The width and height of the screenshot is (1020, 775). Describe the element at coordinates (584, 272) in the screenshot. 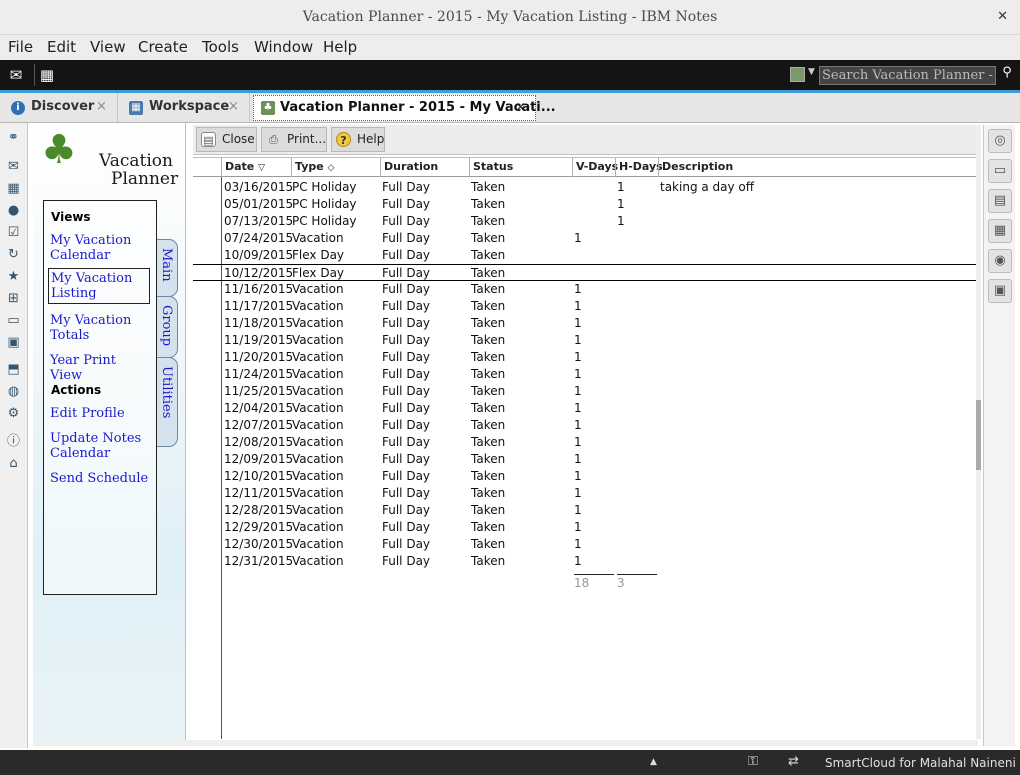

I see `table-row-selected: 10/12/2015 Flex Day Full Day Taken` at that location.